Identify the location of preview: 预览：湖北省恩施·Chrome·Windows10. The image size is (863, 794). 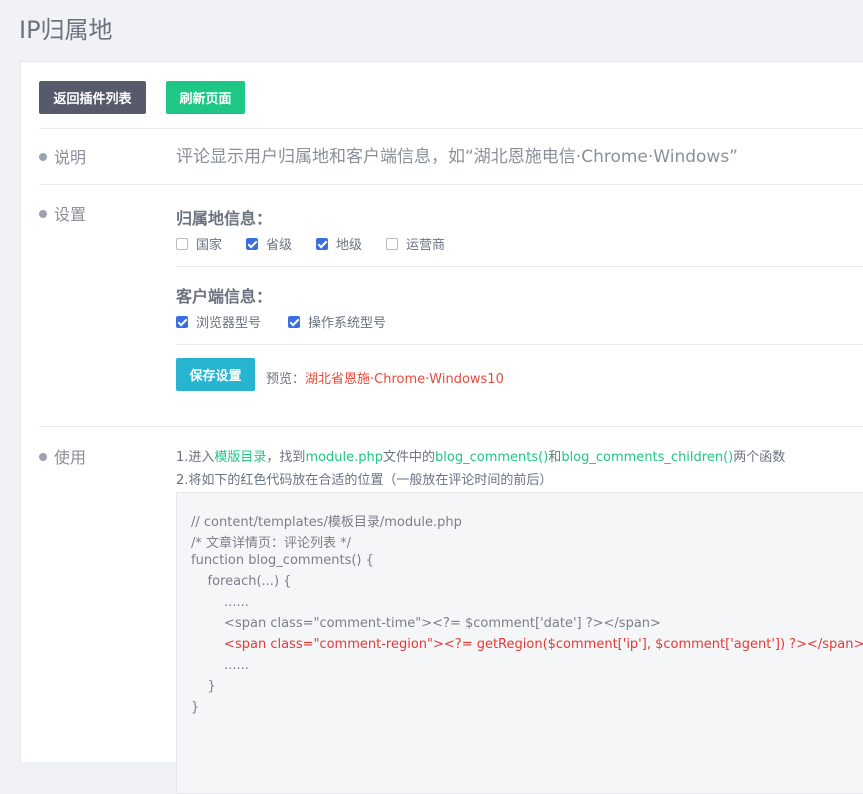
(385, 377).